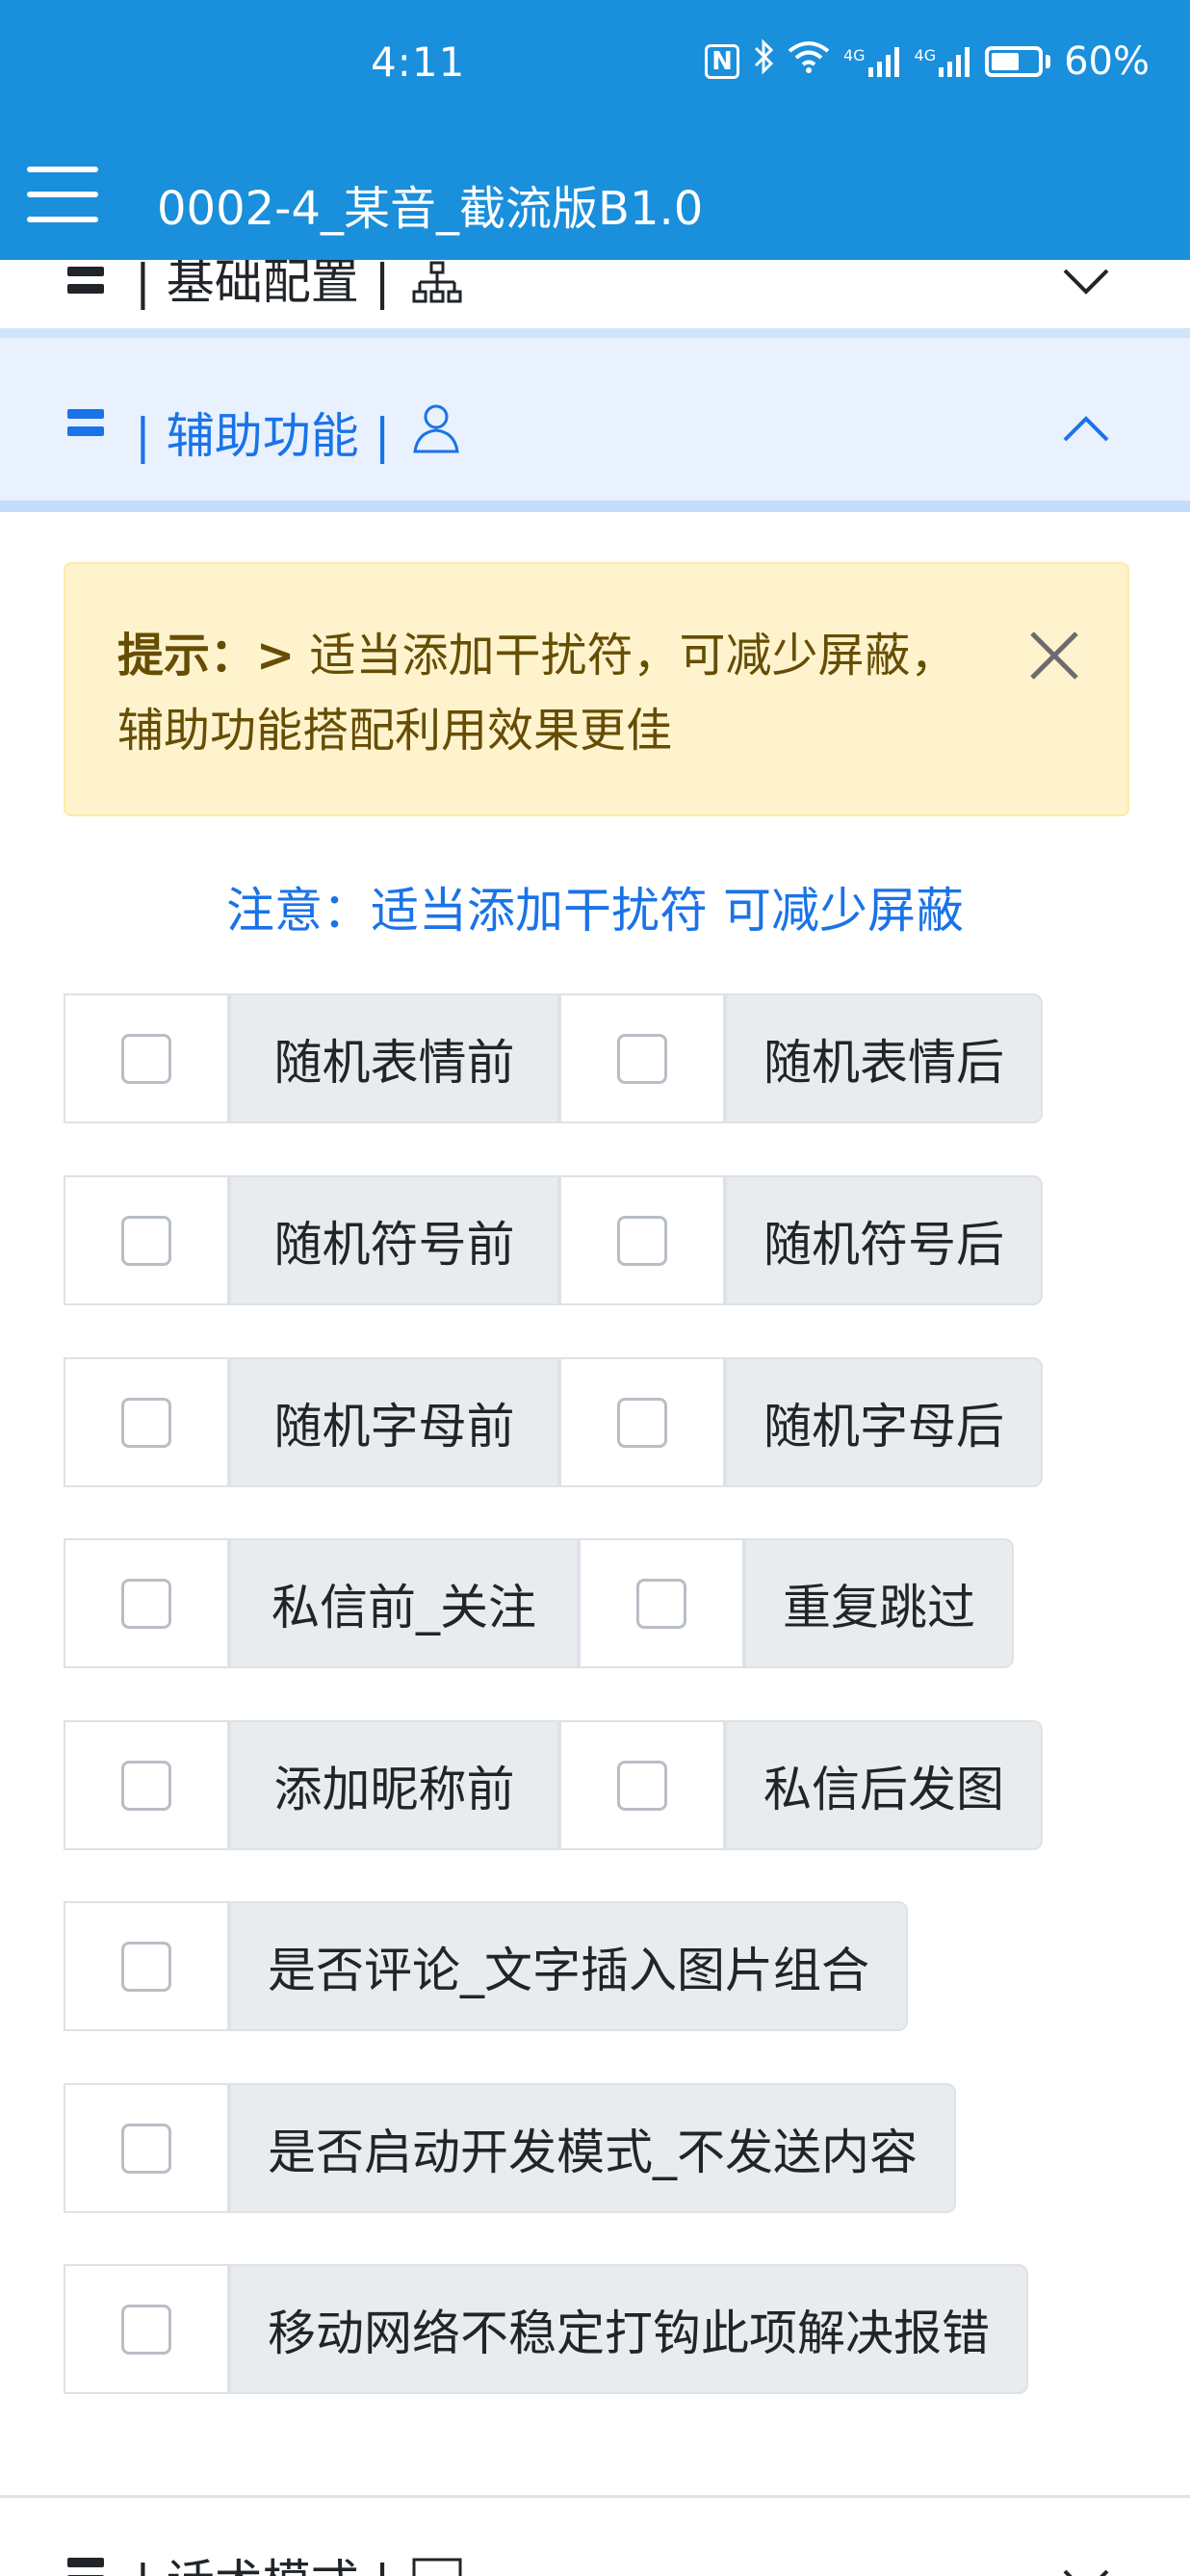 This screenshot has width=1190, height=2576. I want to click on option-row: 私信前_关注 重复跳过, so click(539, 1603).